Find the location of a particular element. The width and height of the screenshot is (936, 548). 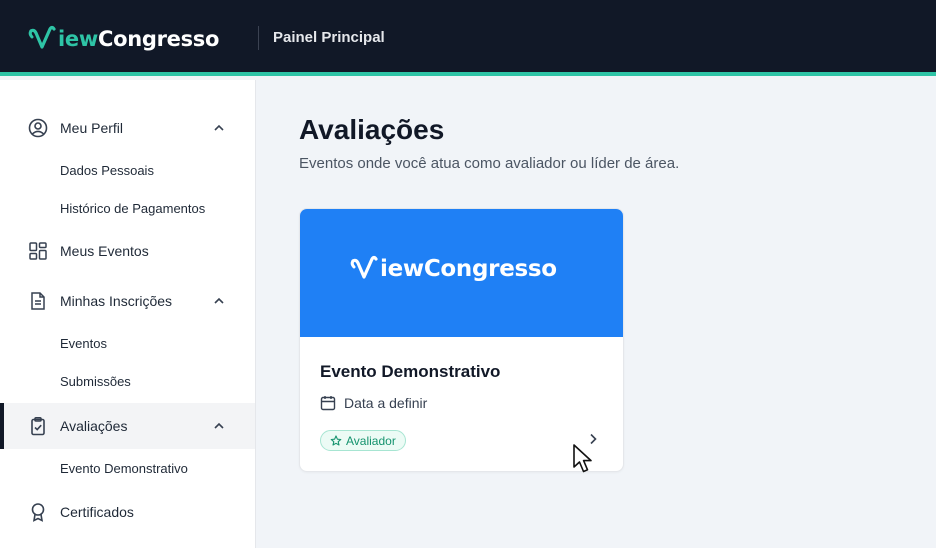

mouse-cursor-icon is located at coordinates (582, 458).